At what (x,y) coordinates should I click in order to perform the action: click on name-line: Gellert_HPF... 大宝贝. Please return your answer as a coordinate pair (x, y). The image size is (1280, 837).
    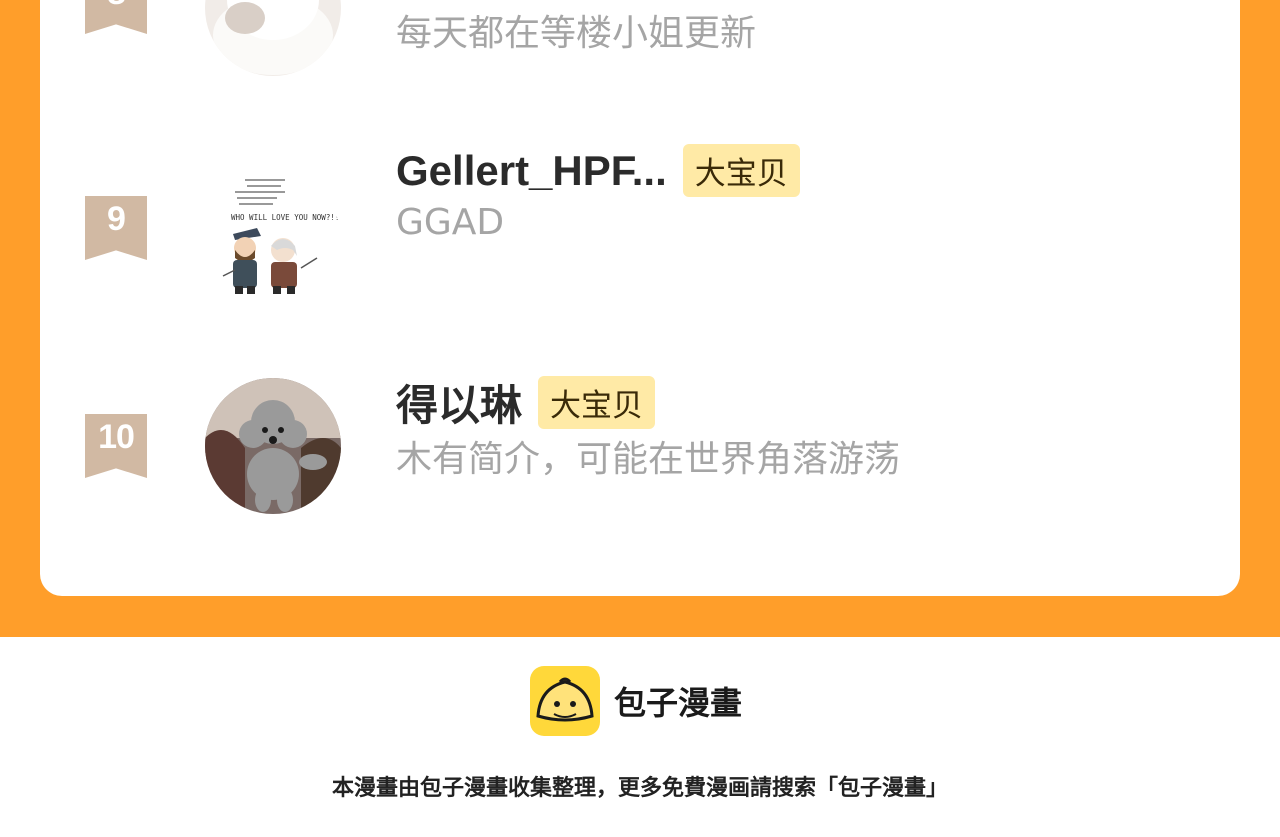
    Looking at the image, I should click on (598, 170).